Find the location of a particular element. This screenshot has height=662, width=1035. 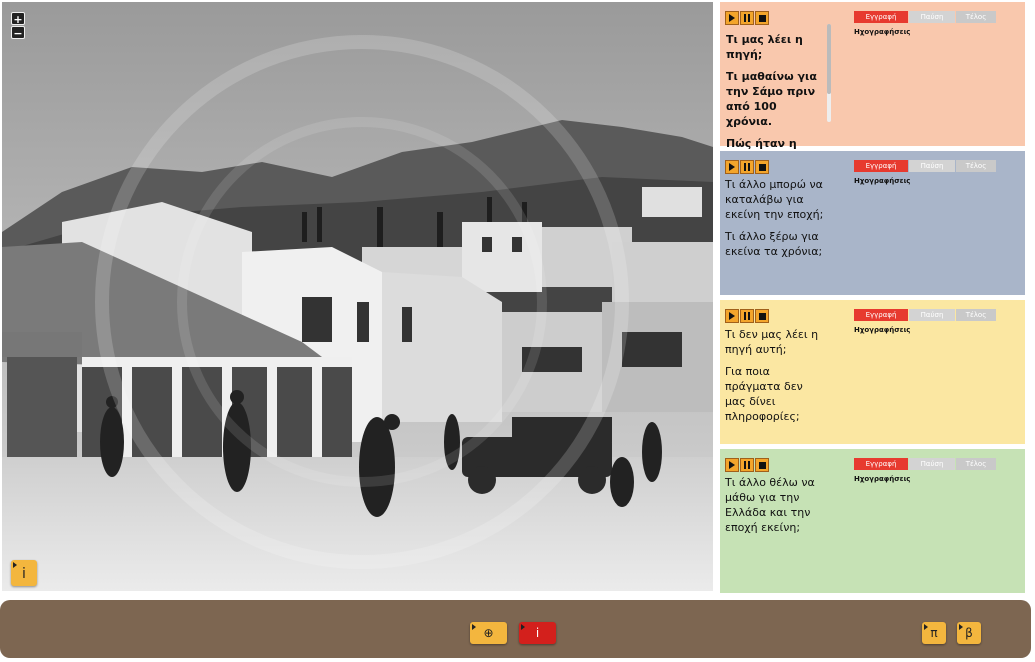

add-button: ⊕ is located at coordinates (488, 633).